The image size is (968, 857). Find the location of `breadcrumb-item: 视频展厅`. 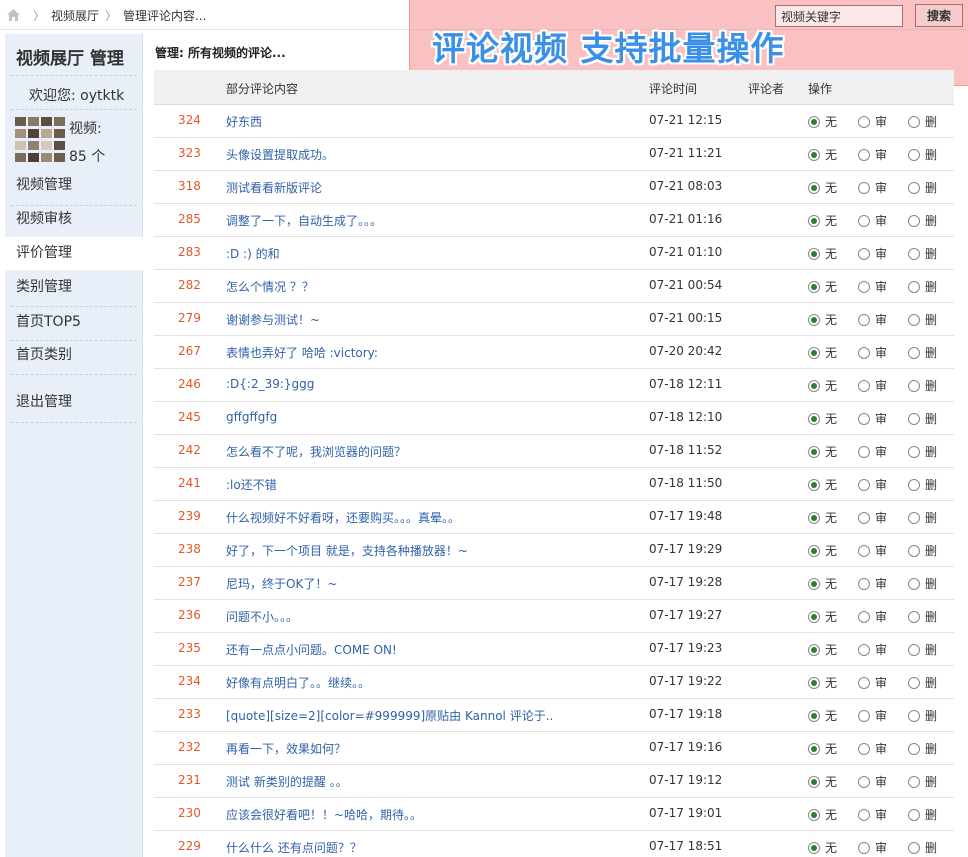

breadcrumb-item: 视频展厅 is located at coordinates (75, 15).